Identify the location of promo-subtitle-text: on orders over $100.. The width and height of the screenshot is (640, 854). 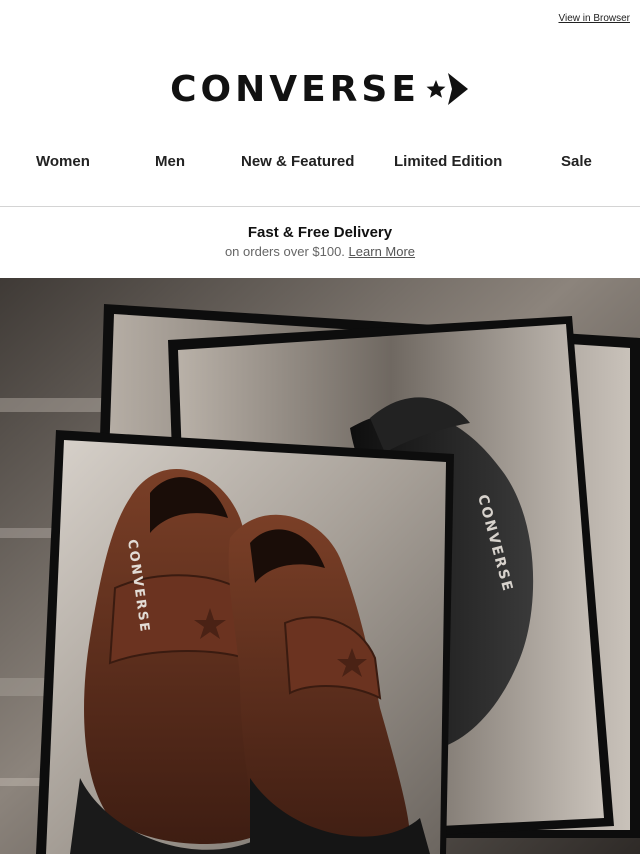
(284, 251).